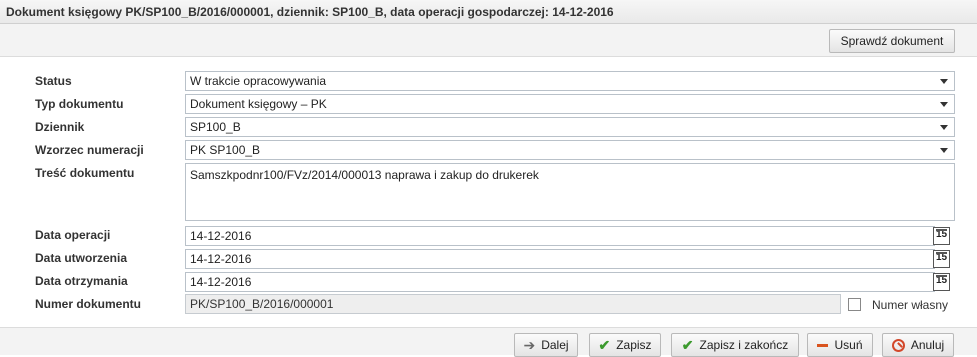 Image resolution: width=977 pixels, height=357 pixels. Describe the element at coordinates (221, 236) in the screenshot. I see `op-date-value: 14-12-2016` at that location.